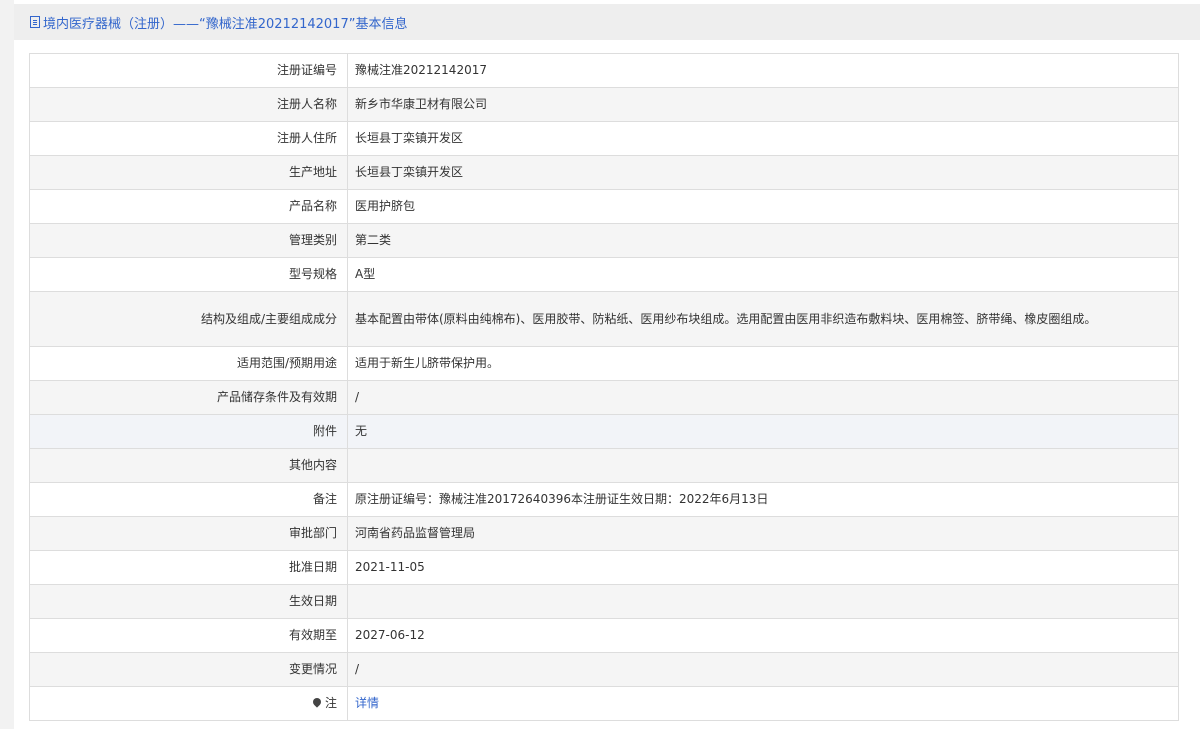 This screenshot has width=1200, height=729. I want to click on table-row: 产品名称 医用护脐包, so click(604, 206).